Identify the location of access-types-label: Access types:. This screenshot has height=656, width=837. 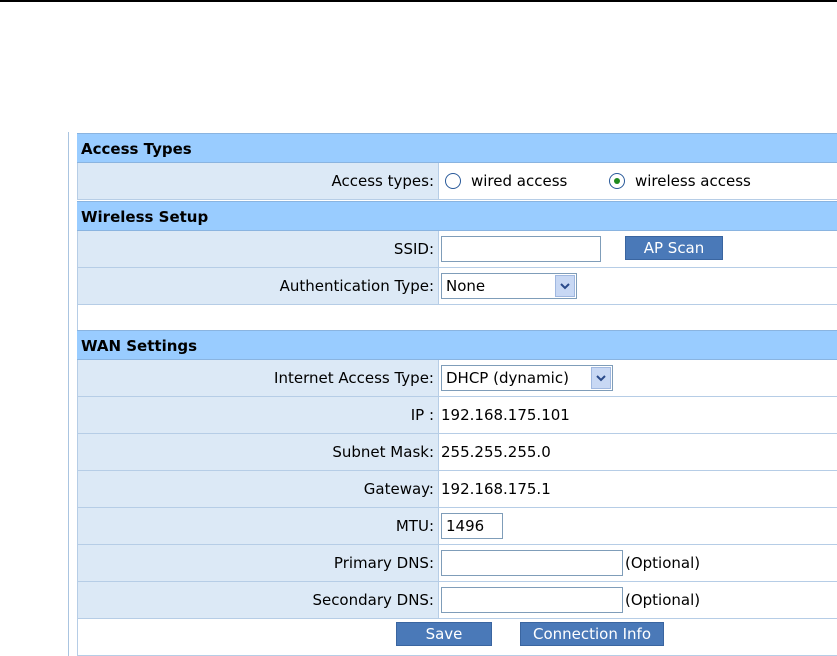
(383, 181).